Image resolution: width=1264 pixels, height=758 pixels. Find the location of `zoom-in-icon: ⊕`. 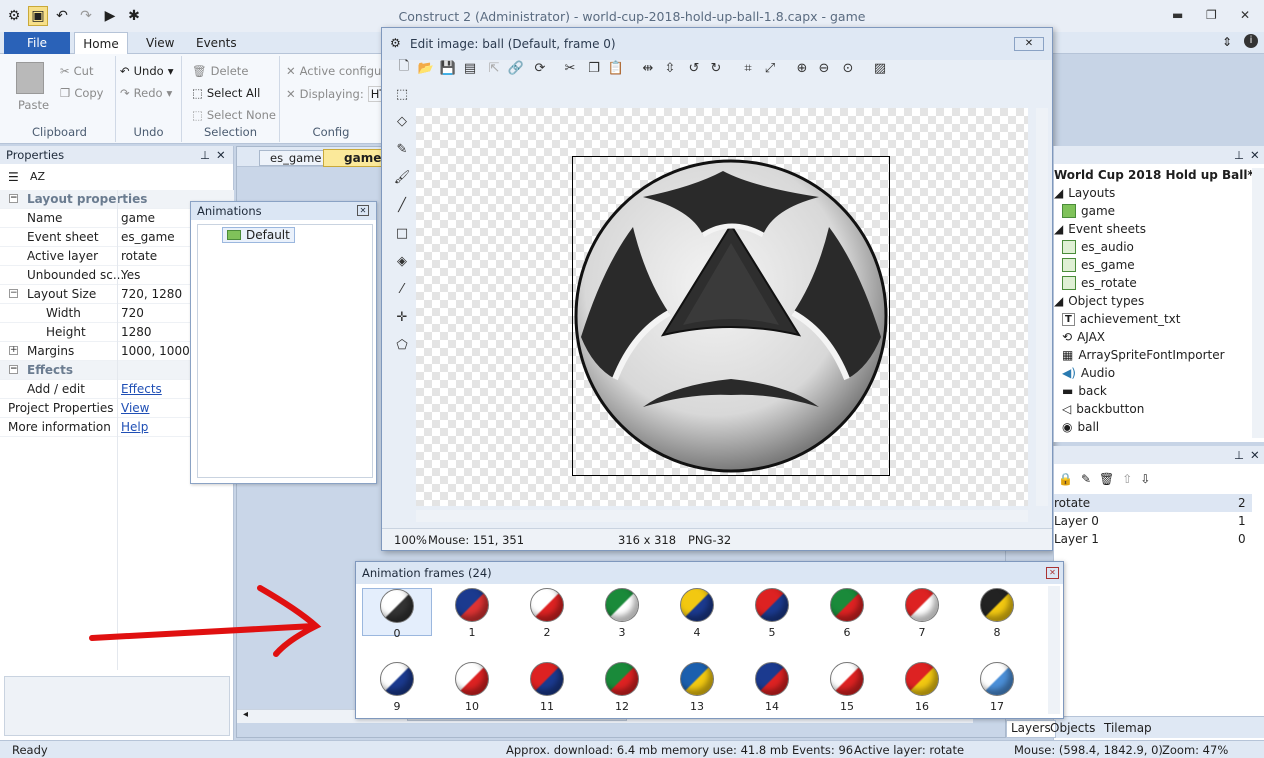

zoom-in-icon: ⊕ is located at coordinates (802, 68).